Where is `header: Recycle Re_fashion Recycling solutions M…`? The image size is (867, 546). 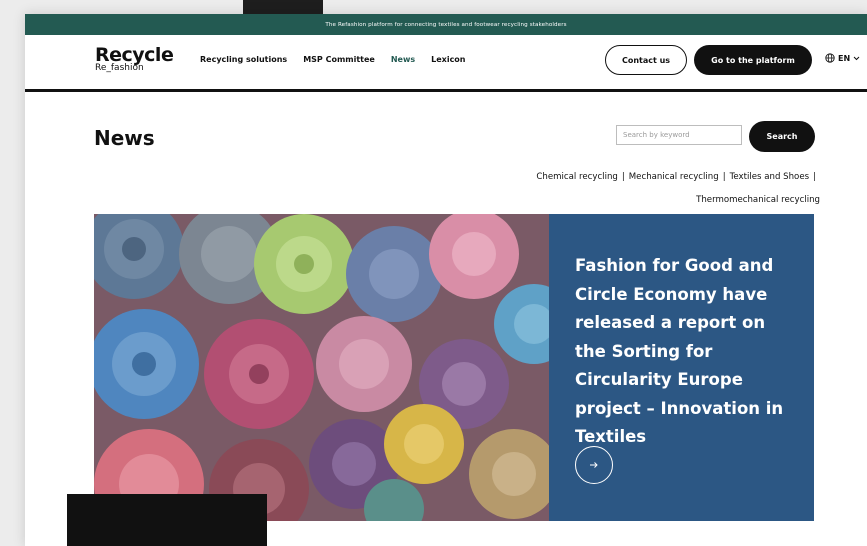
header: Recycle Re_fashion Recycling solutions M… is located at coordinates (446, 63).